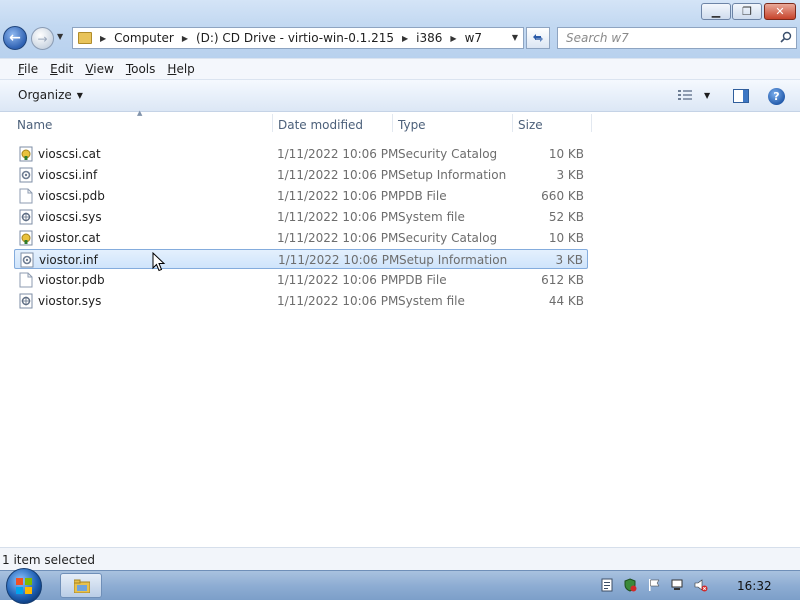 The image size is (800, 604). I want to click on windows-explorer-icon, so click(82, 586).